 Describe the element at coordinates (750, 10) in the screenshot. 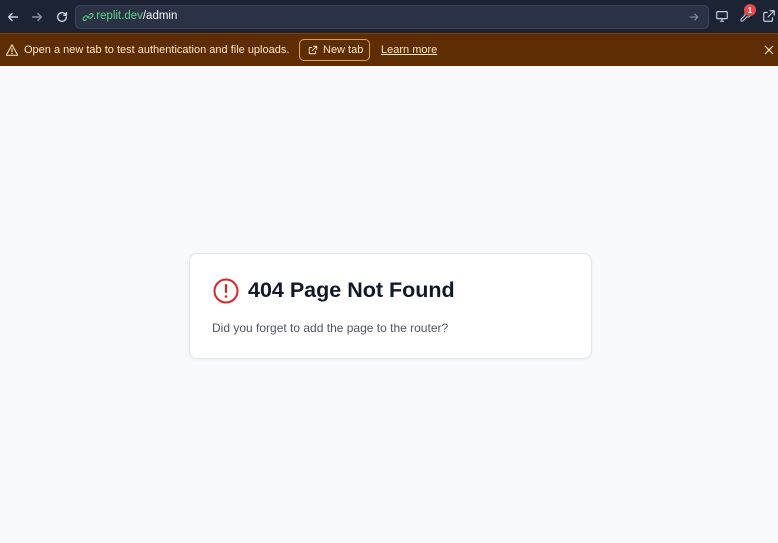

I see `notification-badge: 1` at that location.